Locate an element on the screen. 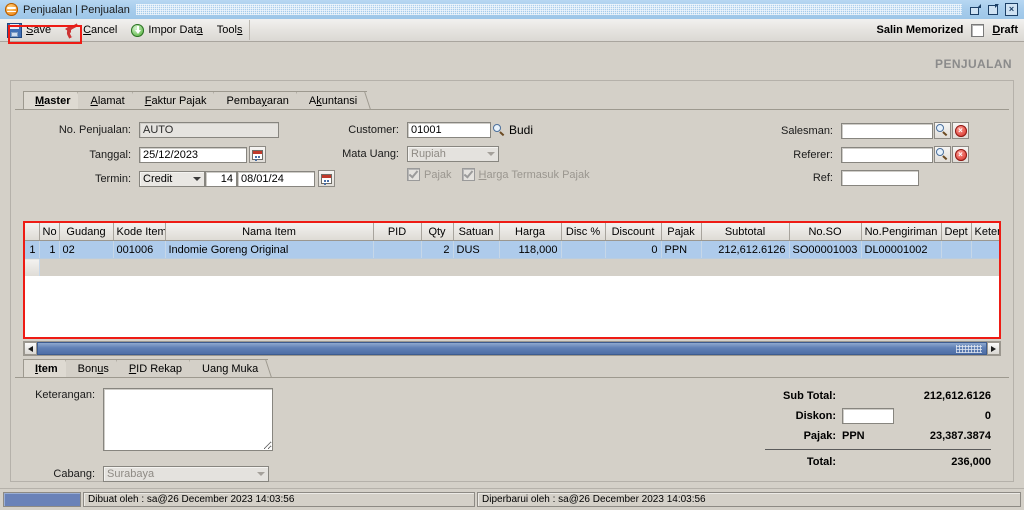 The image size is (1024, 510). empty-grid-body is located at coordinates (519, 267).